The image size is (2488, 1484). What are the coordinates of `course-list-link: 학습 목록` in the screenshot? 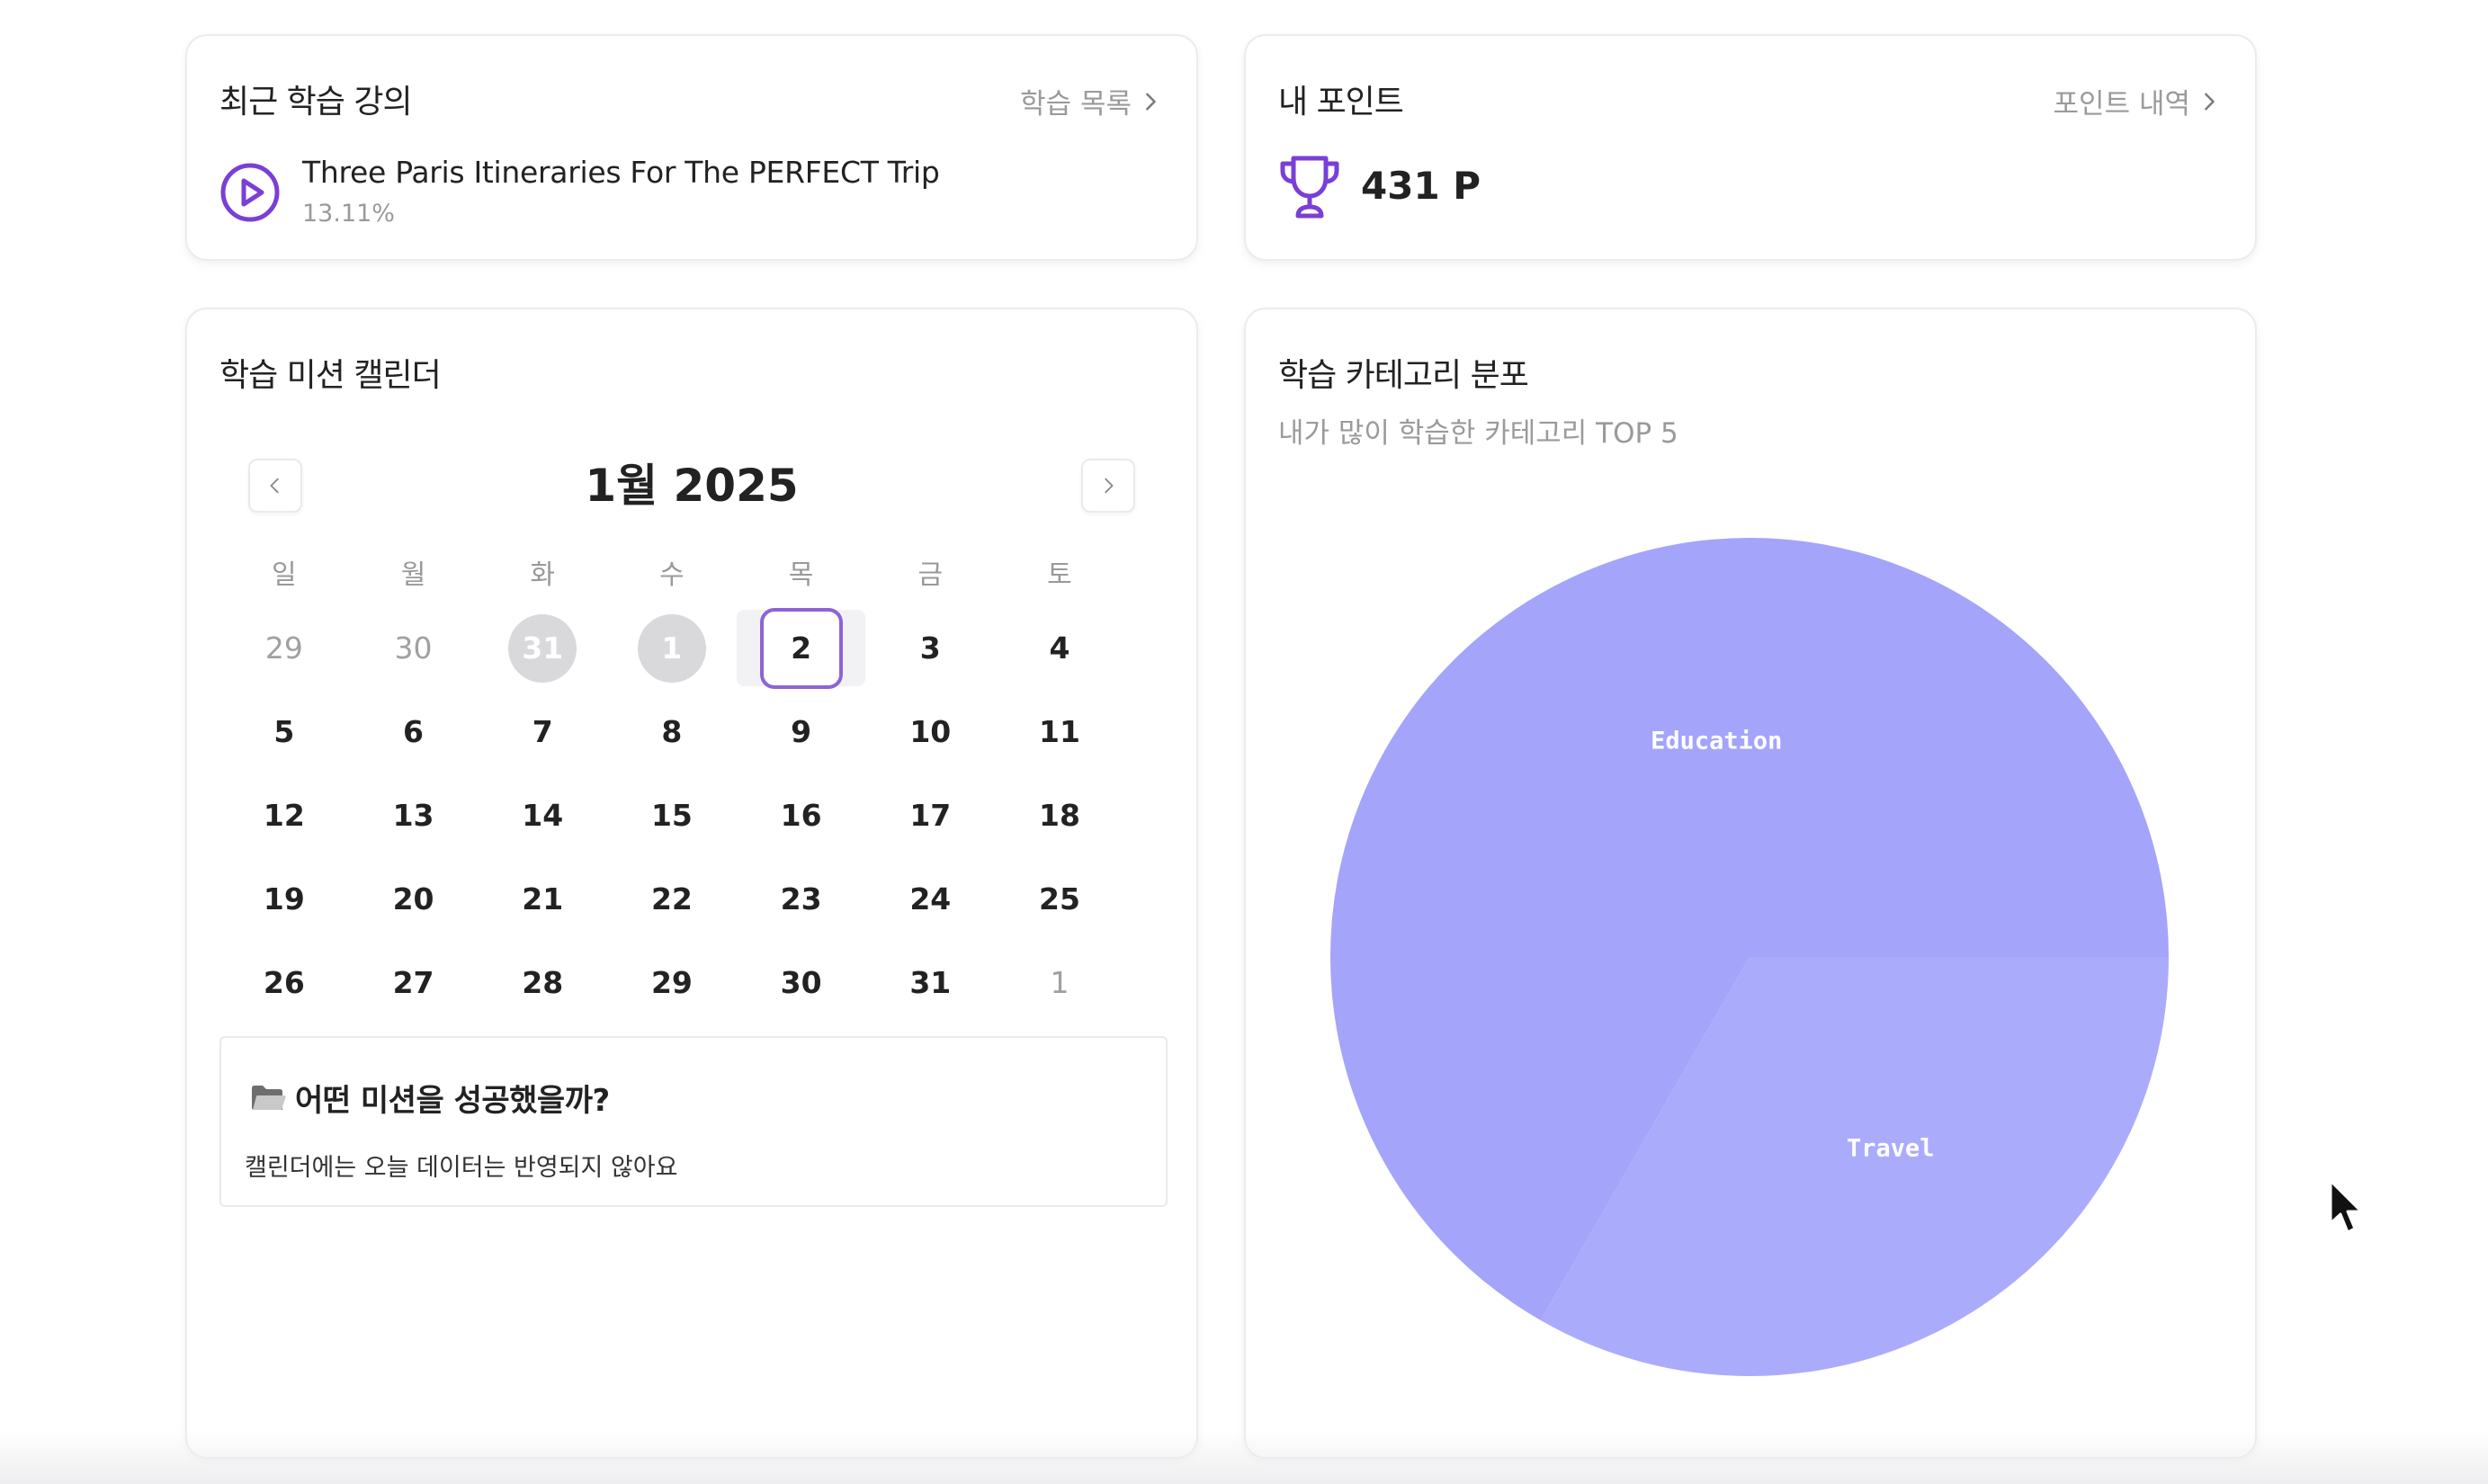 It's located at (1090, 101).